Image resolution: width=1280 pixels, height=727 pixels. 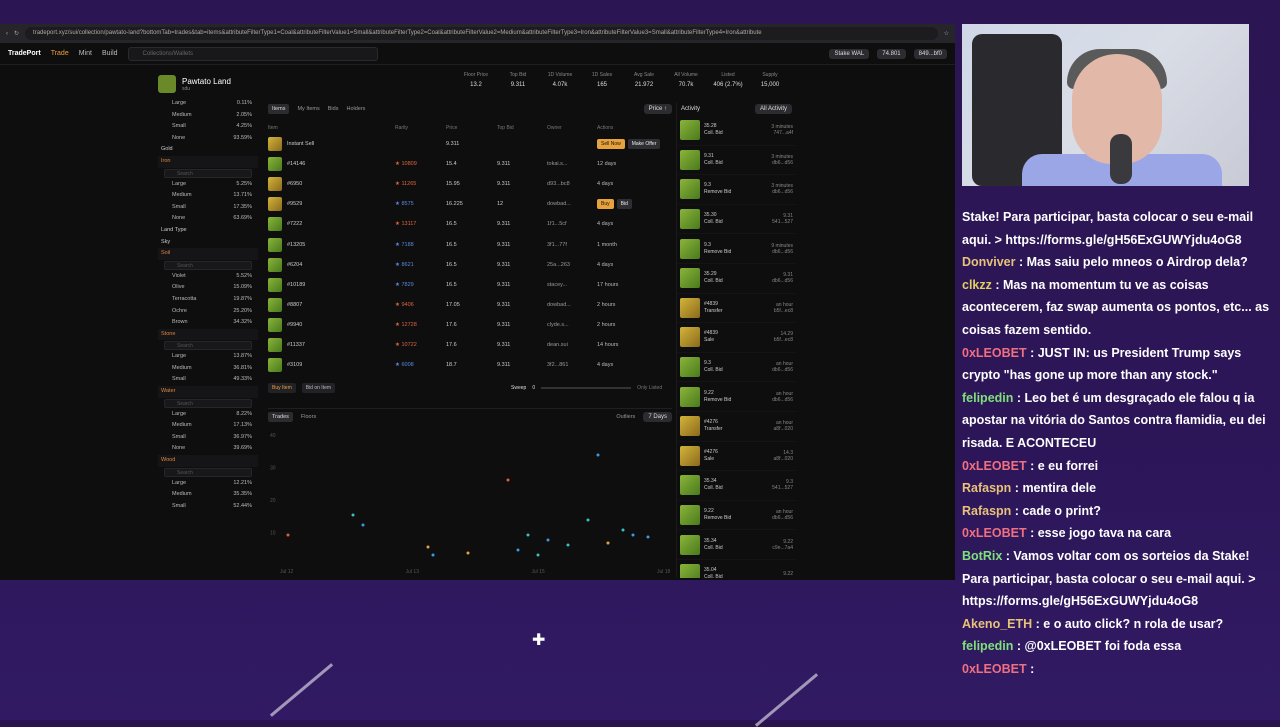 I want to click on site-logo: TradePort, so click(x=24, y=53).